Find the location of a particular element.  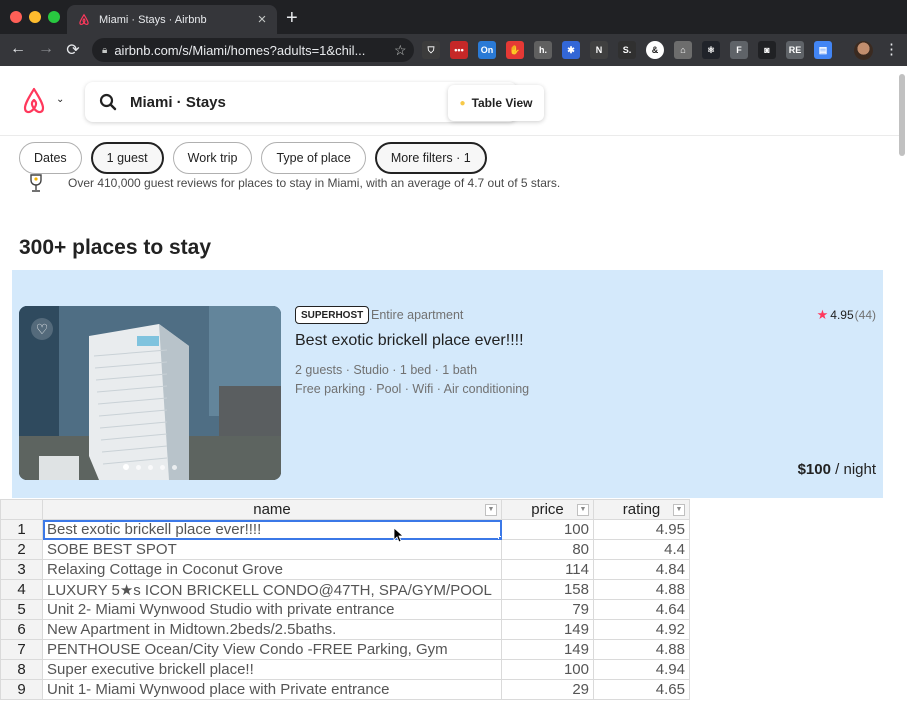

row-number: 6 is located at coordinates (21, 629).